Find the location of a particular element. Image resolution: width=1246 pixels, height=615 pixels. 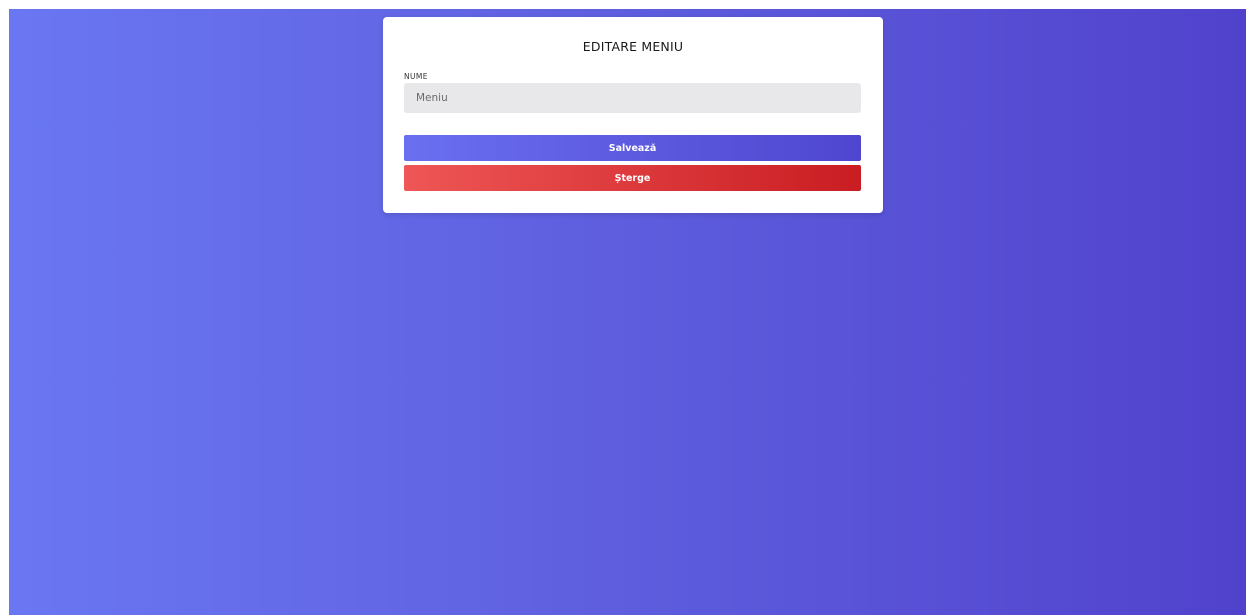

name-field-label: NUME is located at coordinates (416, 76).